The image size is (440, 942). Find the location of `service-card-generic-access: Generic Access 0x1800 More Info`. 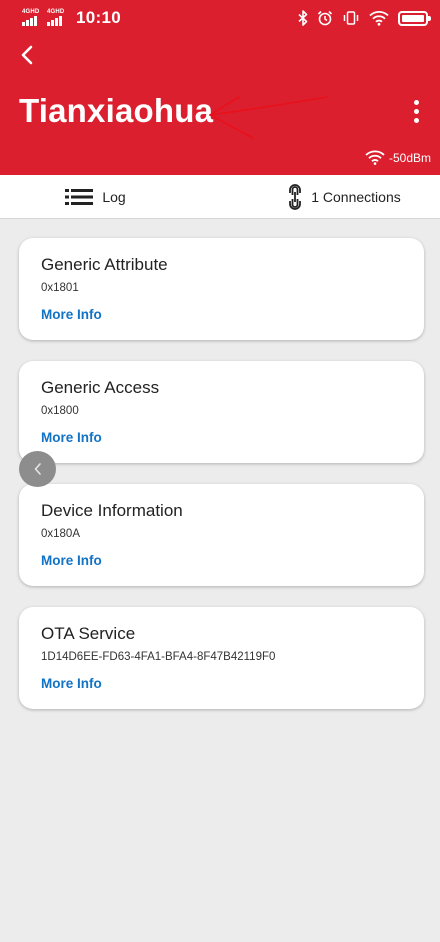

service-card-generic-access: Generic Access 0x1800 More Info is located at coordinates (221, 412).